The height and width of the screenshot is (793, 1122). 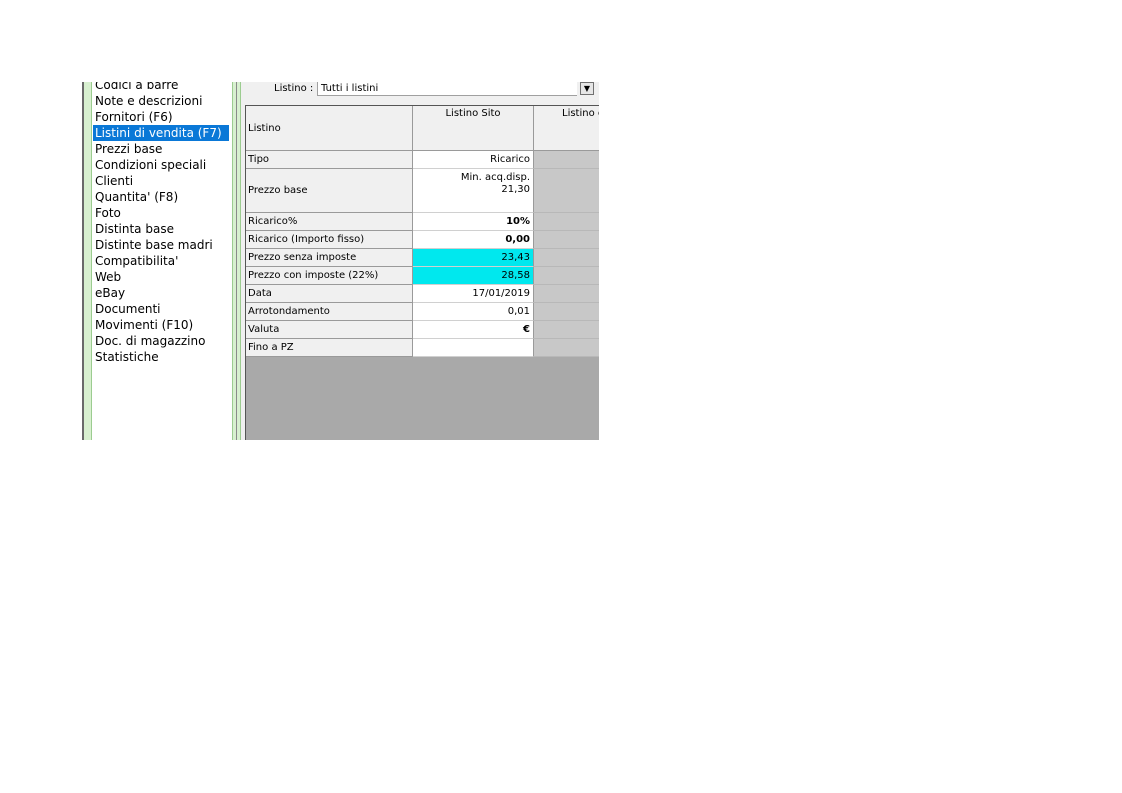 What do you see at coordinates (161, 309) in the screenshot?
I see `sidebar-item-documenti: Documenti` at bounding box center [161, 309].